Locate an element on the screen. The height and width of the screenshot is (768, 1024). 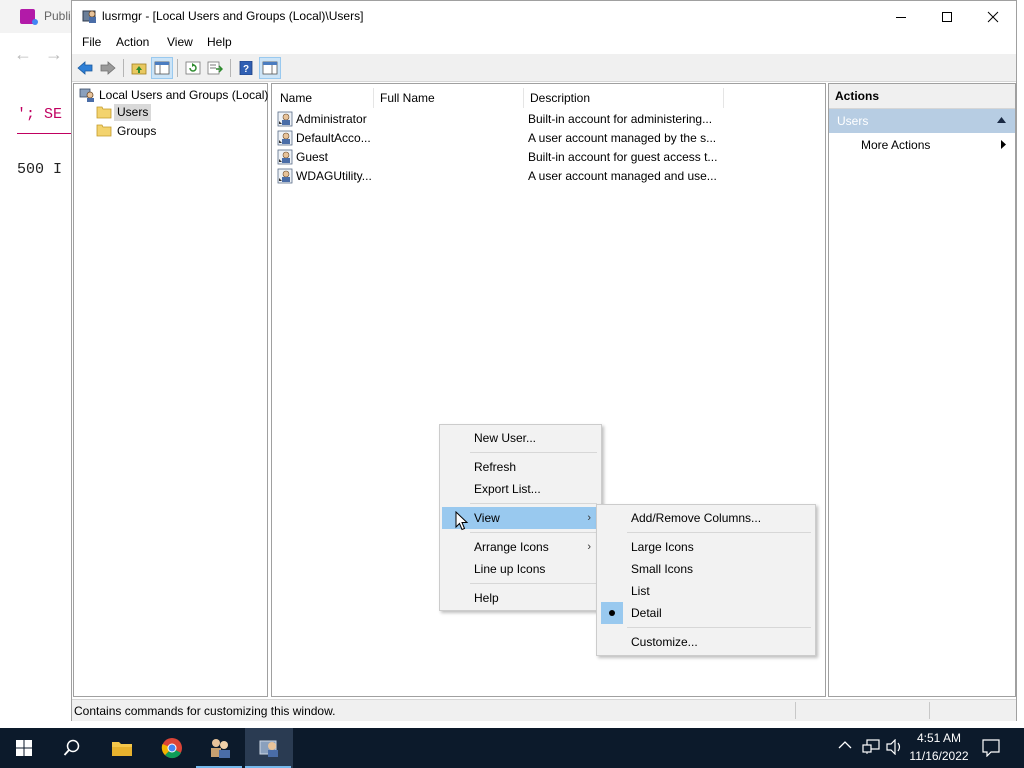
collapse-icon is located at coordinates (1001, 120).